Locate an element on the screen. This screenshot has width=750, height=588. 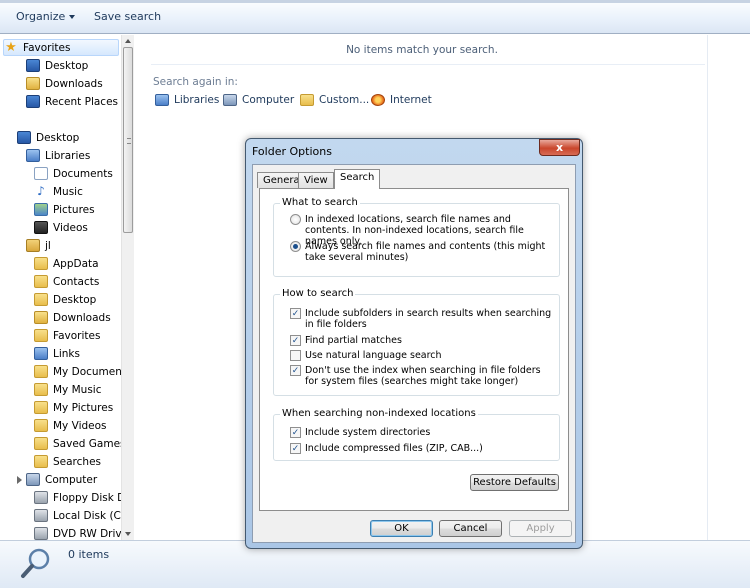
nav-label: Pictures is located at coordinates (74, 209).